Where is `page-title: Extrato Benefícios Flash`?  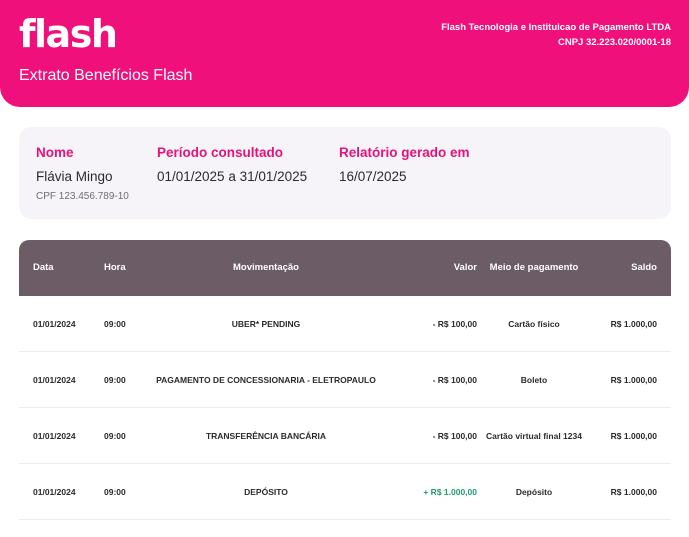
page-title: Extrato Benefícios Flash is located at coordinates (106, 75).